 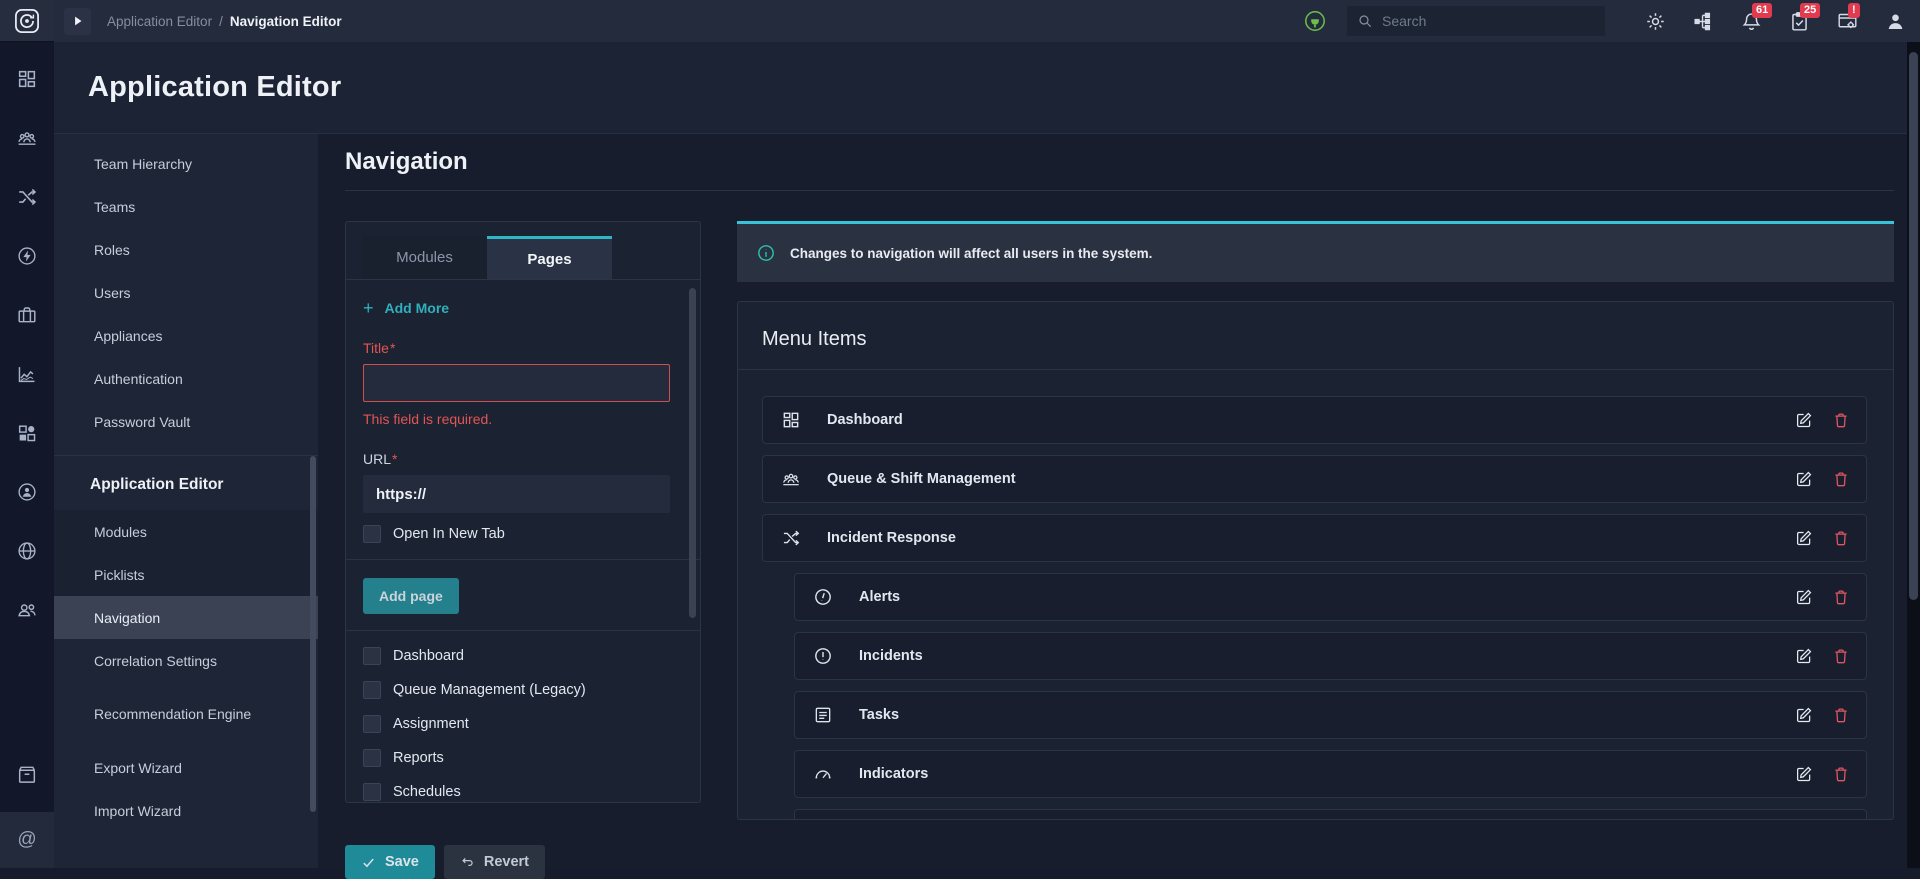 I want to click on menu-item-row: Dashboard, so click(x=1314, y=420).